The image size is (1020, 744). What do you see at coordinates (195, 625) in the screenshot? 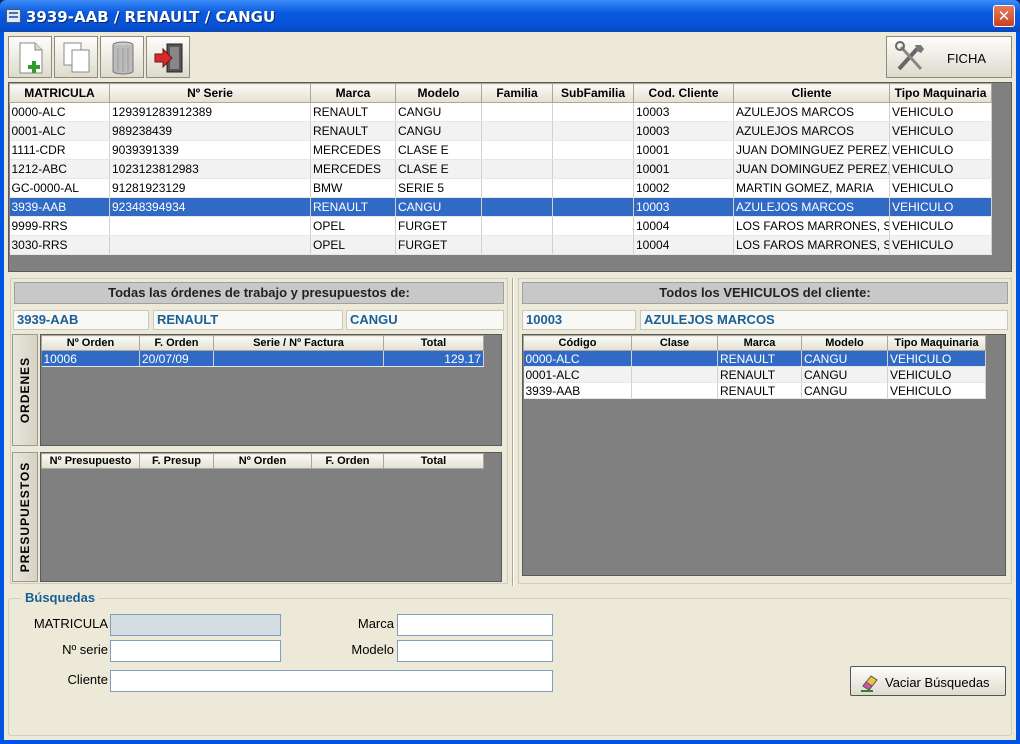
I see `matricula-input` at bounding box center [195, 625].